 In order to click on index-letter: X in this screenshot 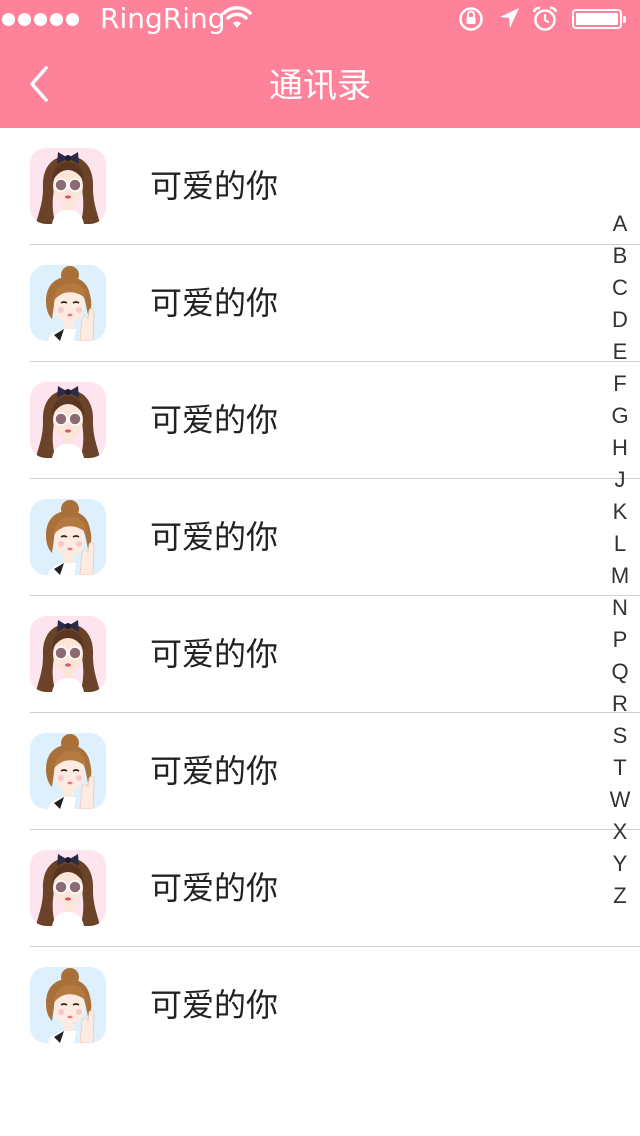, I will do `click(620, 832)`.